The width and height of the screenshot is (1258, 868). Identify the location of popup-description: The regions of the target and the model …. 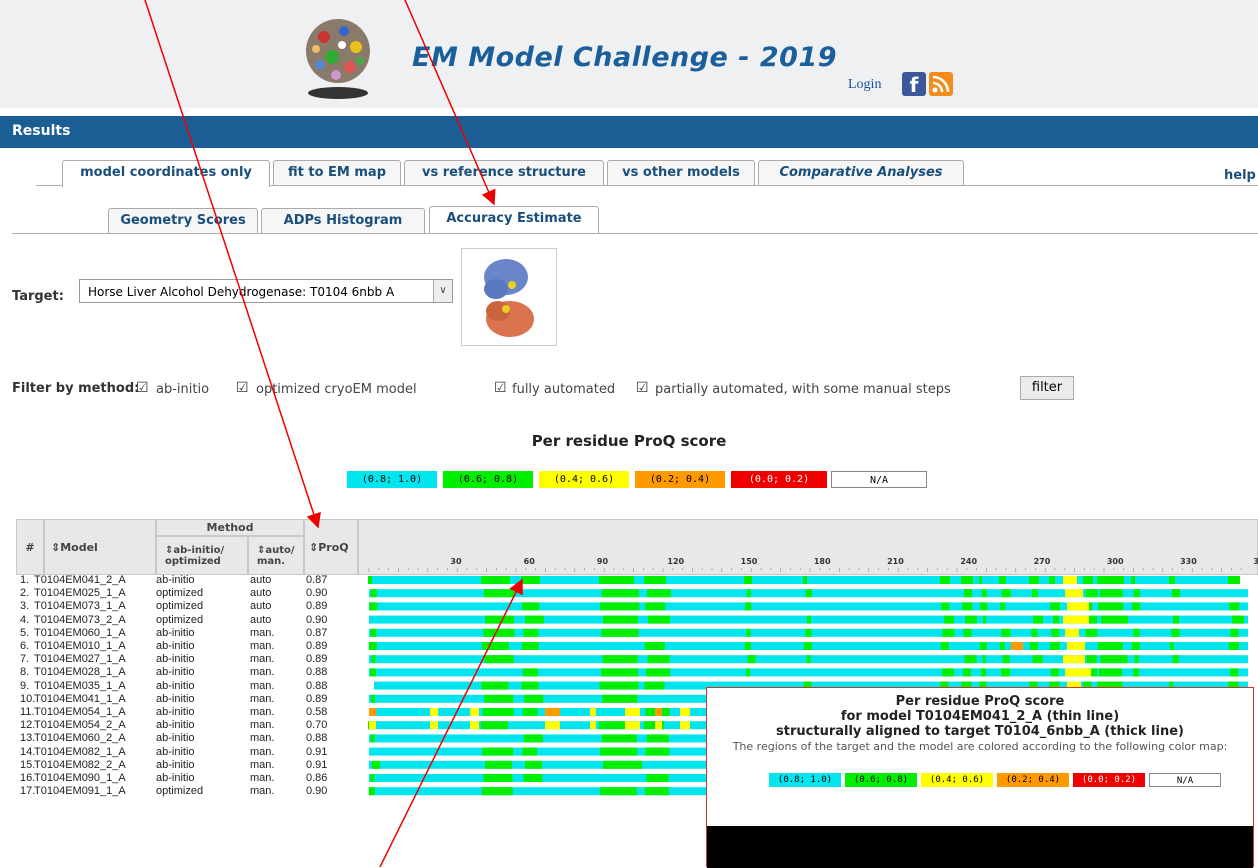
(980, 746).